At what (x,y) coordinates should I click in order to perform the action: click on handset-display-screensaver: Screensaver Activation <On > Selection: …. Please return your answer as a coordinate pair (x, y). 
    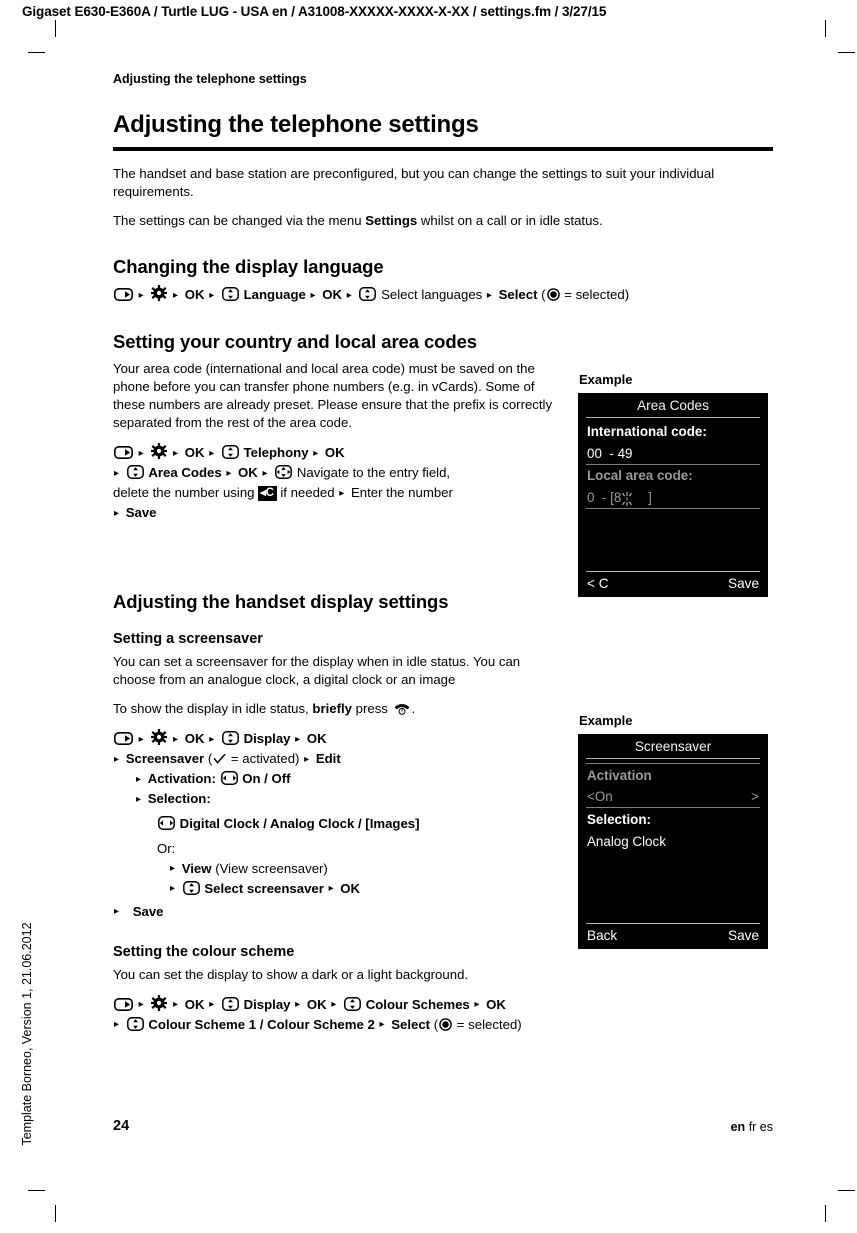
    Looking at the image, I should click on (673, 842).